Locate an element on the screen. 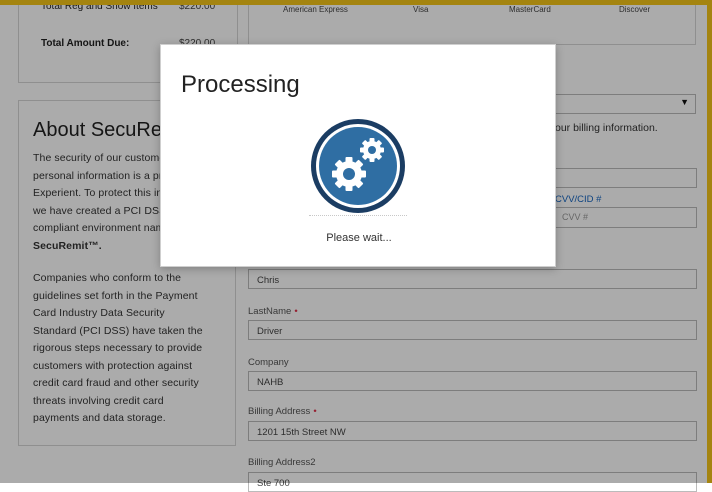 Image resolution: width=712 pixels, height=492 pixels. dialog-divider is located at coordinates (358, 216).